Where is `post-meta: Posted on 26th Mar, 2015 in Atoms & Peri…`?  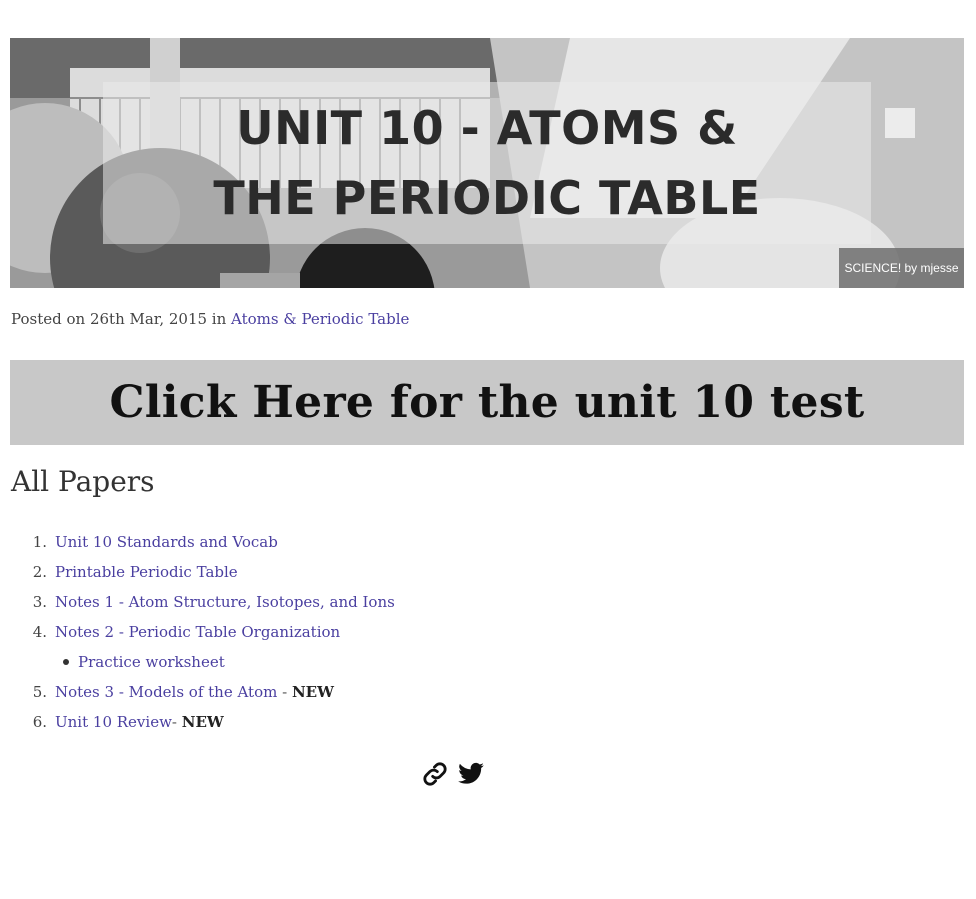 post-meta: Posted on 26th Mar, 2015 in Atoms & Peri… is located at coordinates (210, 319).